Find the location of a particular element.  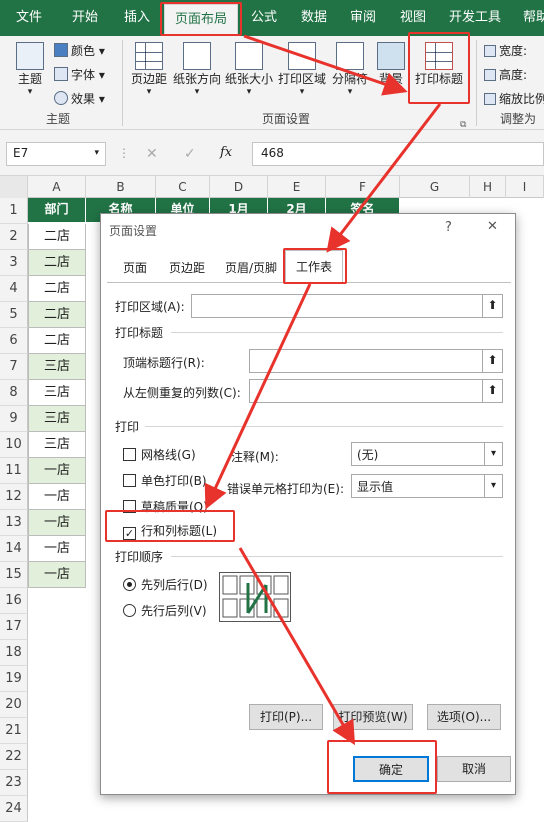

tab-review: 审阅 is located at coordinates (363, 18).